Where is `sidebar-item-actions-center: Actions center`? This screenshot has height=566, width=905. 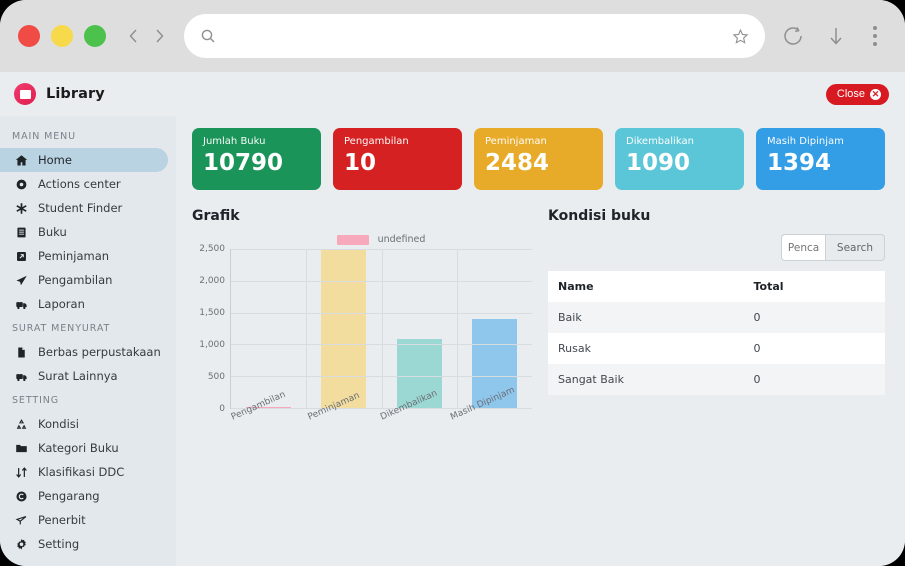 sidebar-item-actions-center: Actions center is located at coordinates (84, 184).